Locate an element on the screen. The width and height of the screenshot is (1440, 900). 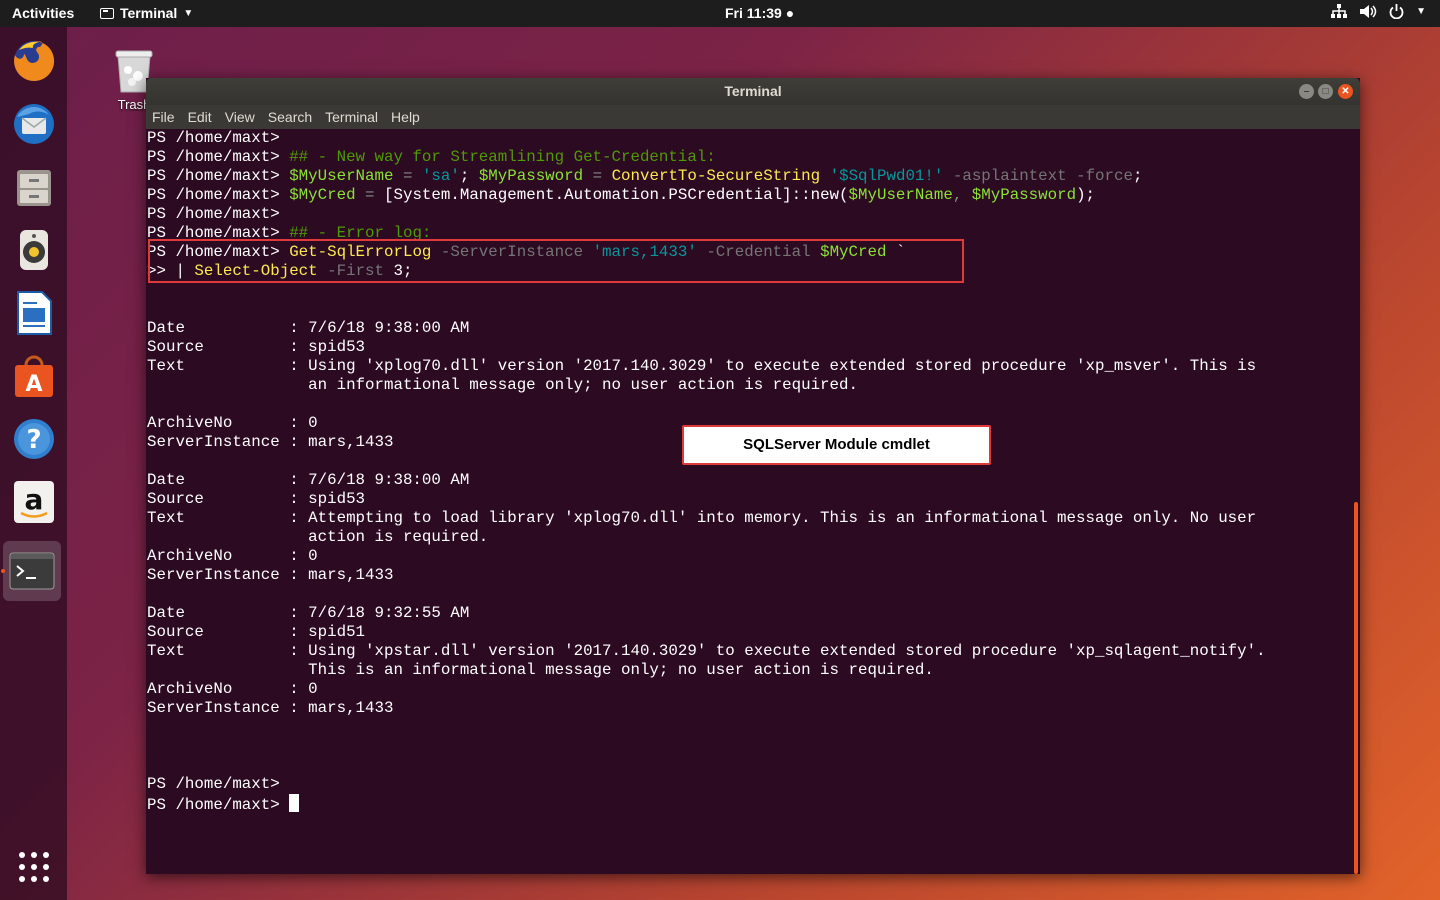
help-icon: ? is located at coordinates (33, 438).